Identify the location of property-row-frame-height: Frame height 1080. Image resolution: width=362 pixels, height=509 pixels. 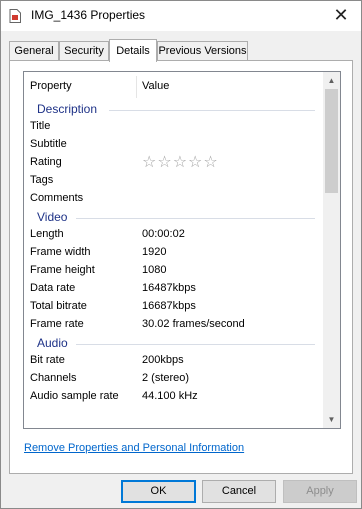
(173, 271).